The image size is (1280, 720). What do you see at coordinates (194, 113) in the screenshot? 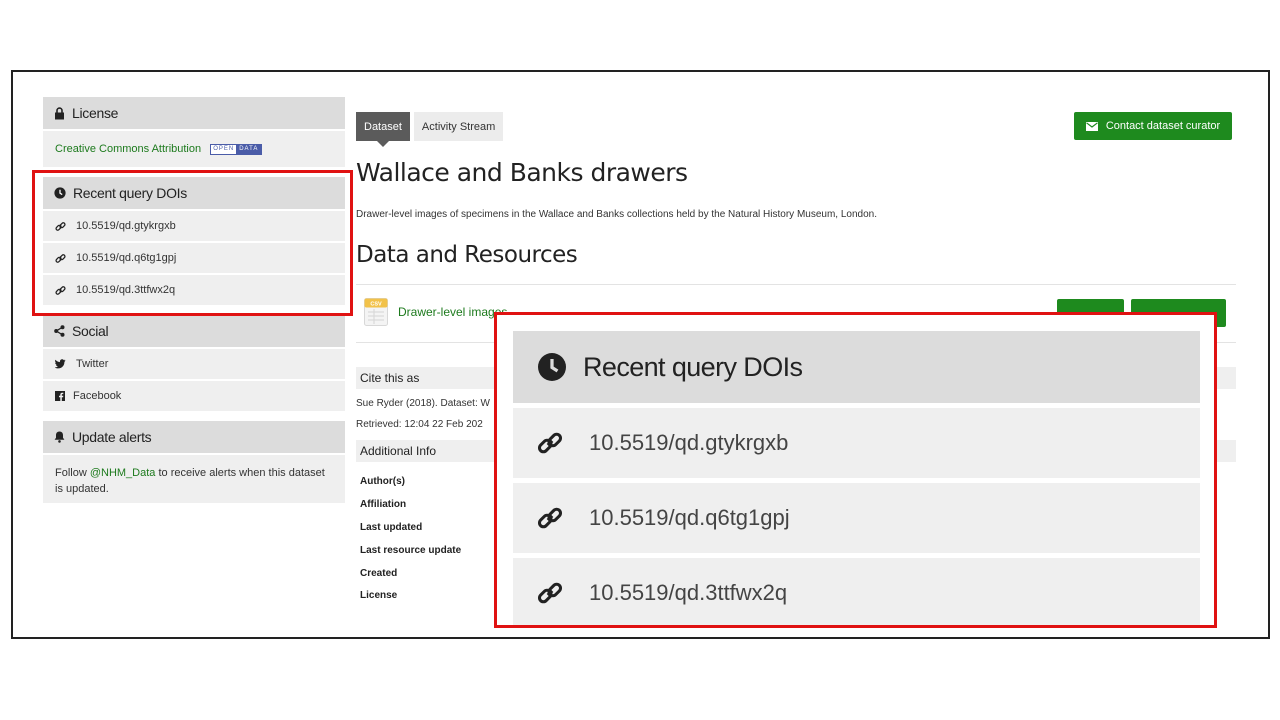
I see `license-header: License` at bounding box center [194, 113].